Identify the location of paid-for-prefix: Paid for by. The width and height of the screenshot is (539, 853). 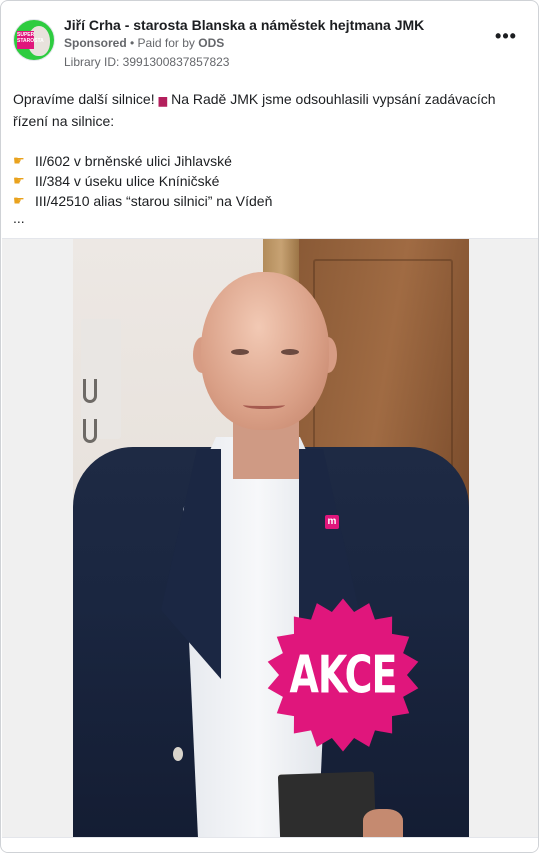
(168, 43).